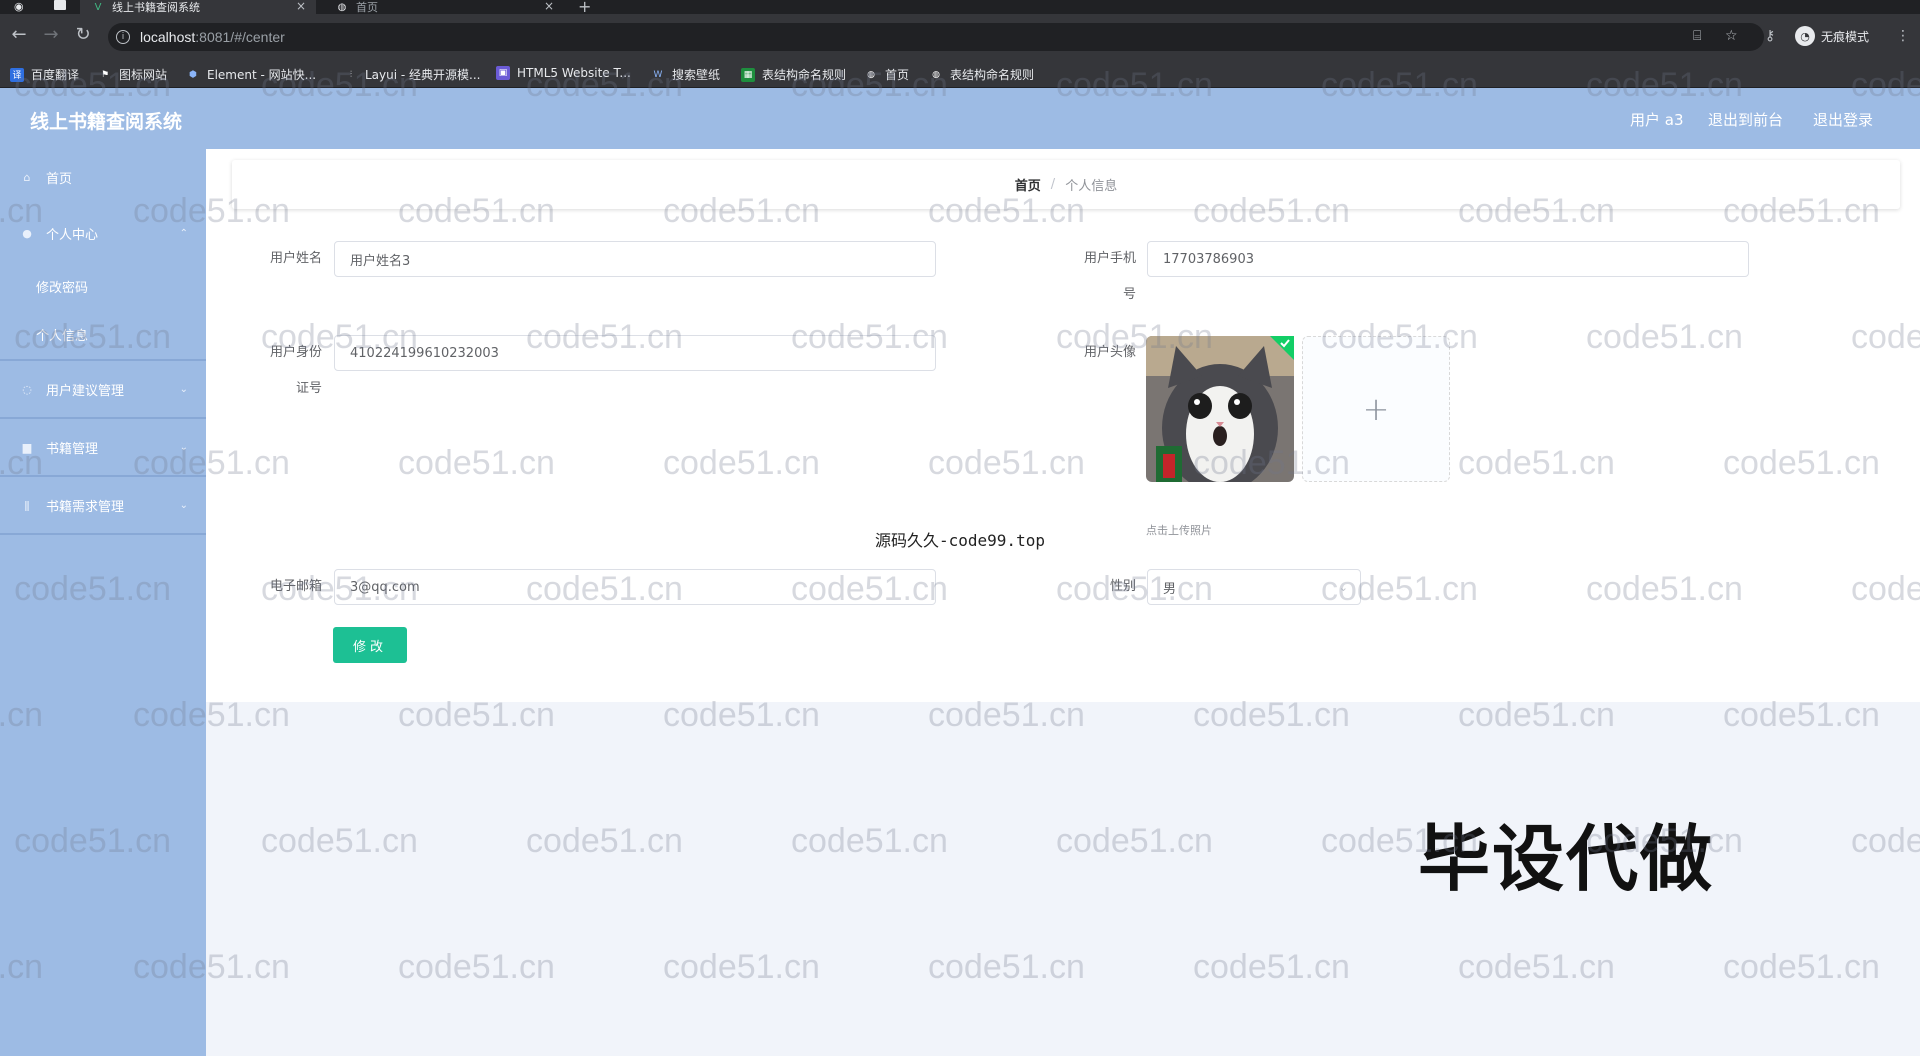  I want to click on incognito-badge: ◔ 无痕模式, so click(1832, 36).